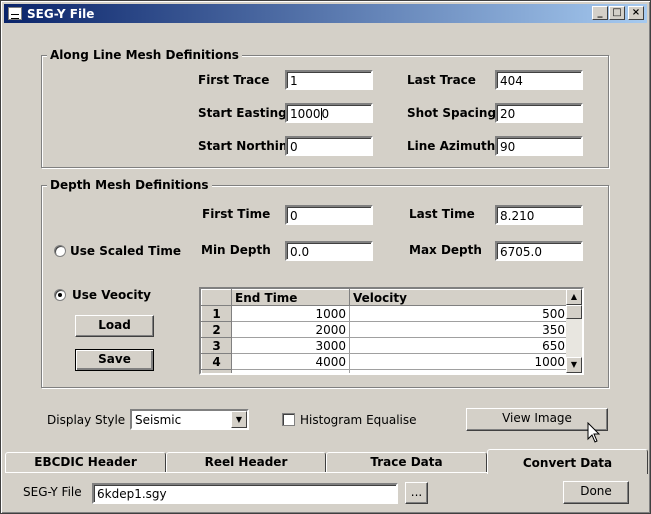 The image size is (651, 514). Describe the element at coordinates (290, 361) in the screenshot. I see `end-time-cell: 4000` at that location.